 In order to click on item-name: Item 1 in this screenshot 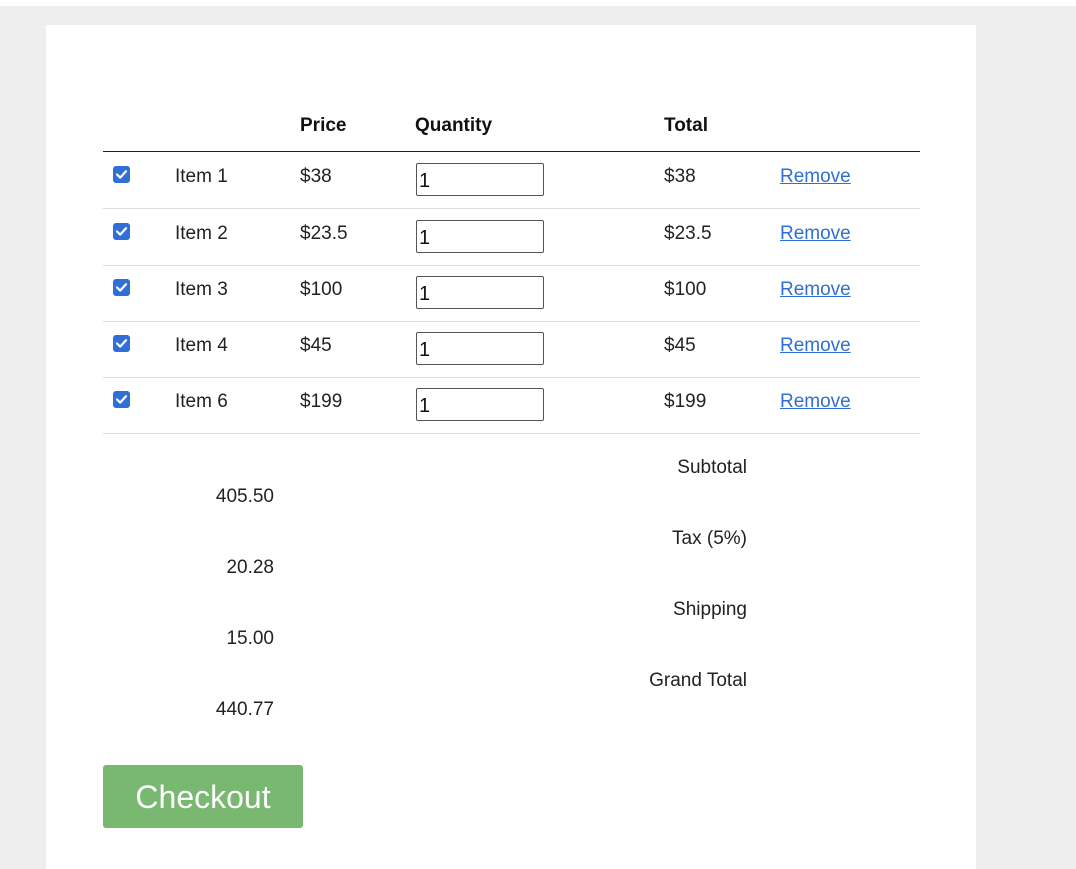, I will do `click(201, 176)`.